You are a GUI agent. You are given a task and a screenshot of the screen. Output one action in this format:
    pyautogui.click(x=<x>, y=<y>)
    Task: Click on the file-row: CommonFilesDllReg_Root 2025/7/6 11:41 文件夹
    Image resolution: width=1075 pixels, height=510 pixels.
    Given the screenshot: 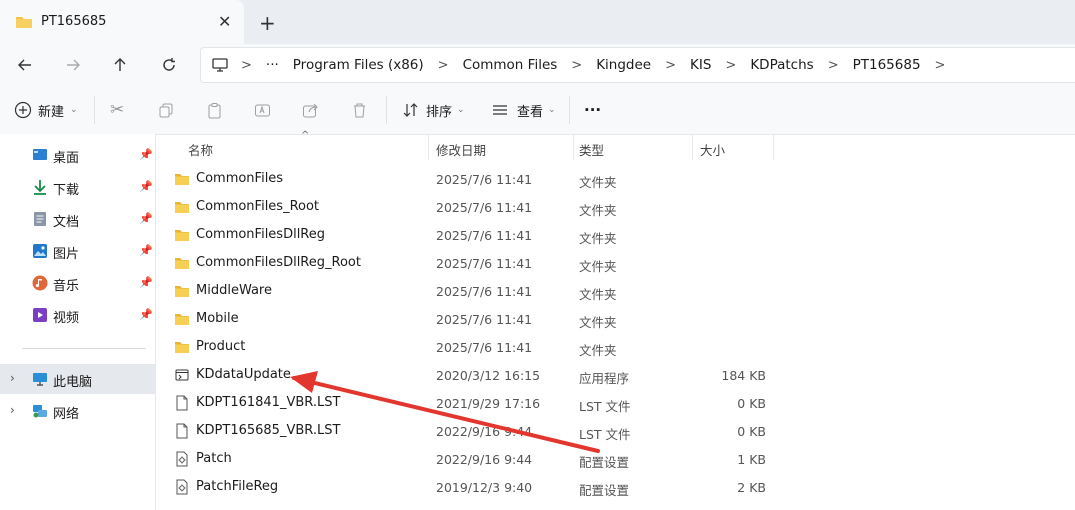 What is the action you would take?
    pyautogui.click(x=470, y=263)
    